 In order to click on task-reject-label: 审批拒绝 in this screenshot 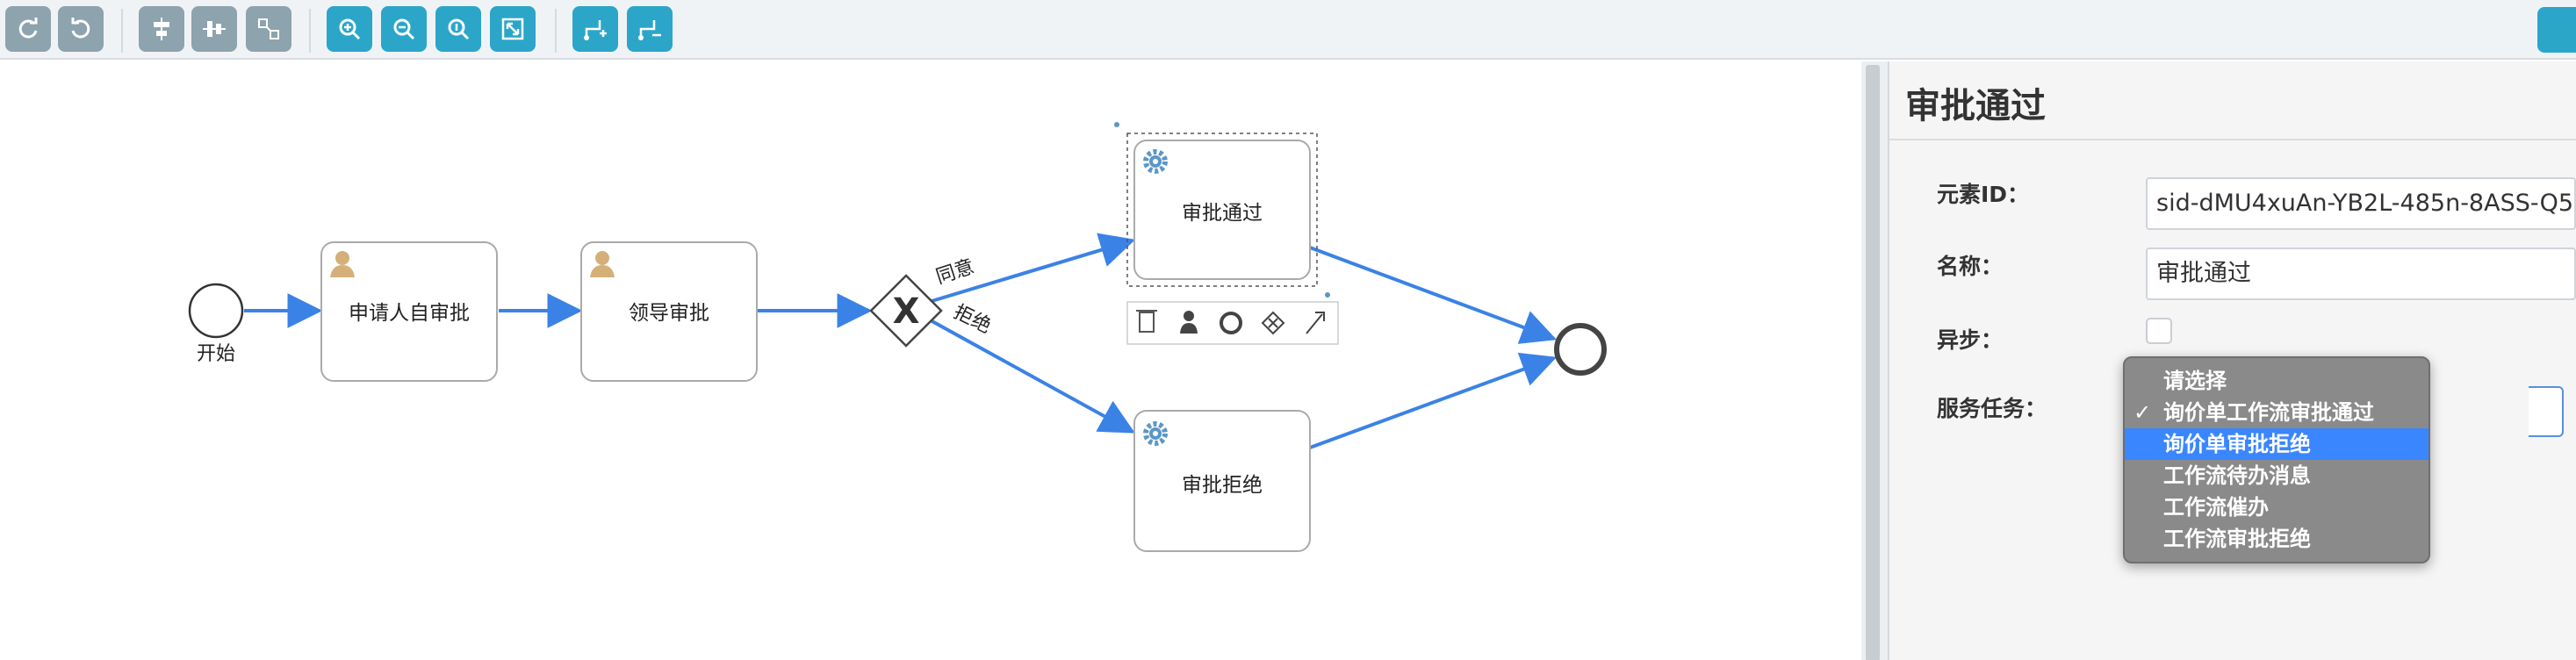, I will do `click(1222, 485)`.